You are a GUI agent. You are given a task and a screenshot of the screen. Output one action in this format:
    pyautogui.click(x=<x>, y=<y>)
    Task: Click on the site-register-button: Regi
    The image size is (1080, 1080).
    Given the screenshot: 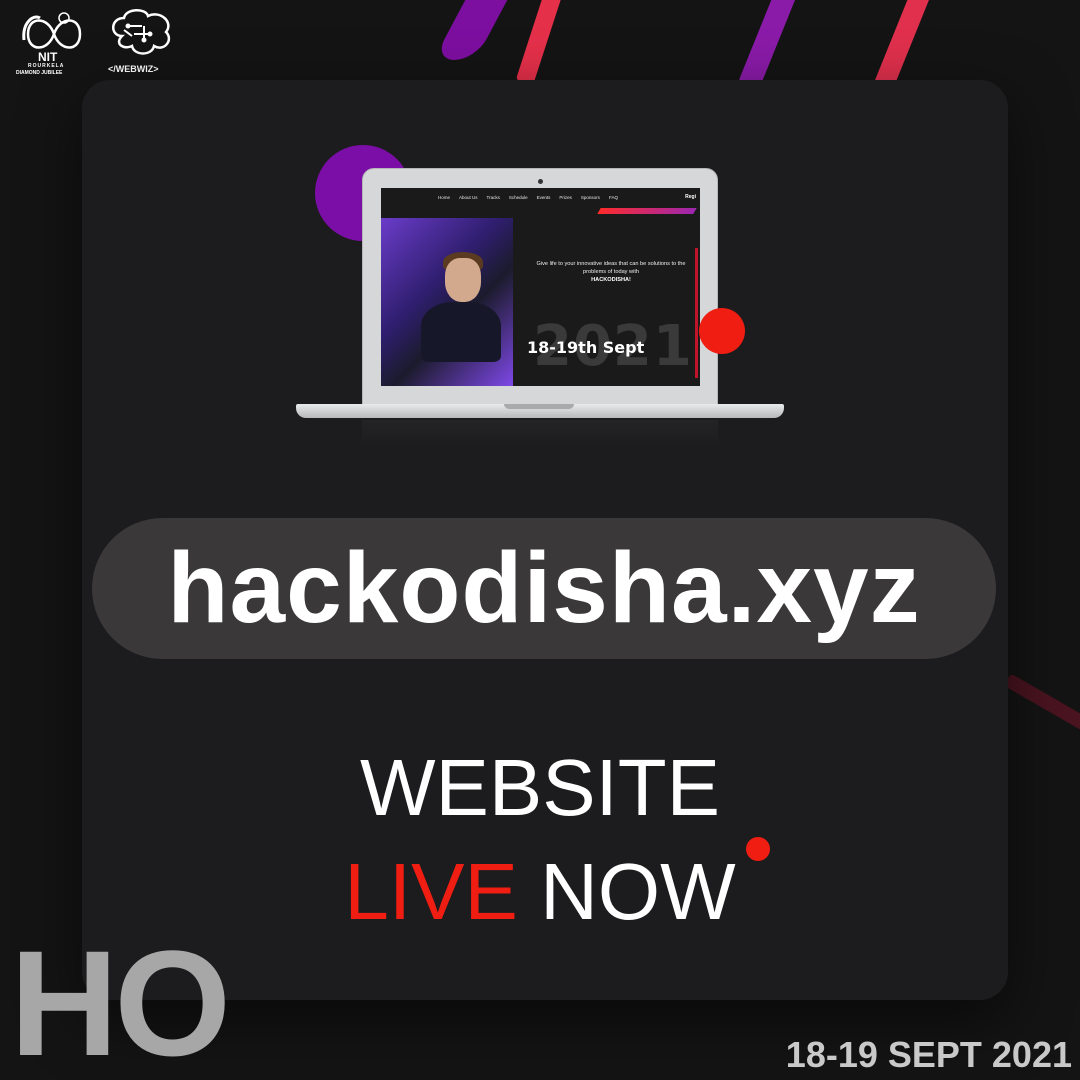 What is the action you would take?
    pyautogui.click(x=690, y=197)
    